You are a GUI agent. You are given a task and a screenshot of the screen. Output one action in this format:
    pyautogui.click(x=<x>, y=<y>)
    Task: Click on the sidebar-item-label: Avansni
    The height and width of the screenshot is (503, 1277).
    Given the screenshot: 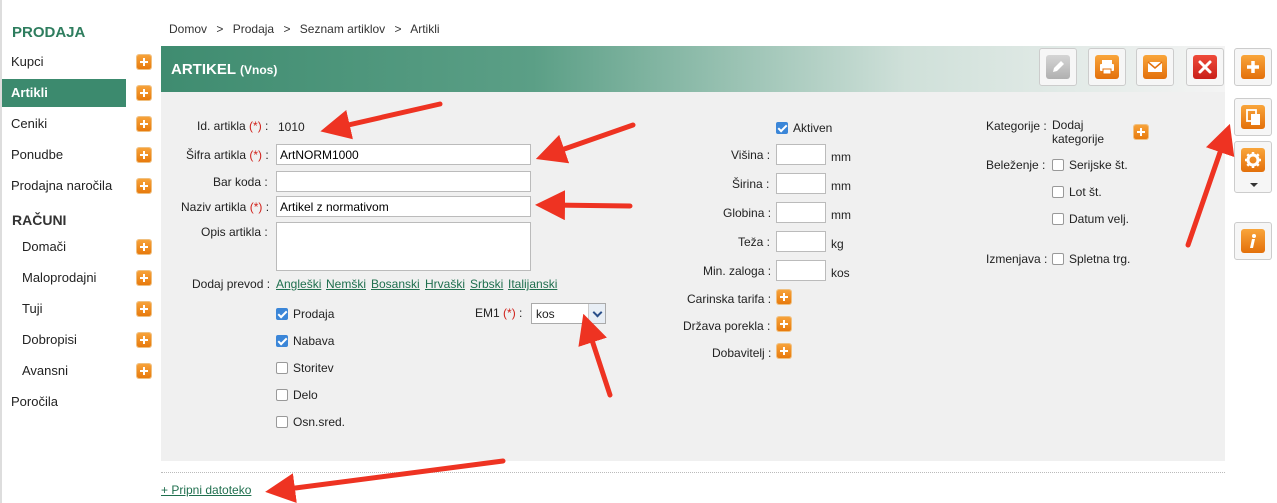 What is the action you would take?
    pyautogui.click(x=45, y=370)
    